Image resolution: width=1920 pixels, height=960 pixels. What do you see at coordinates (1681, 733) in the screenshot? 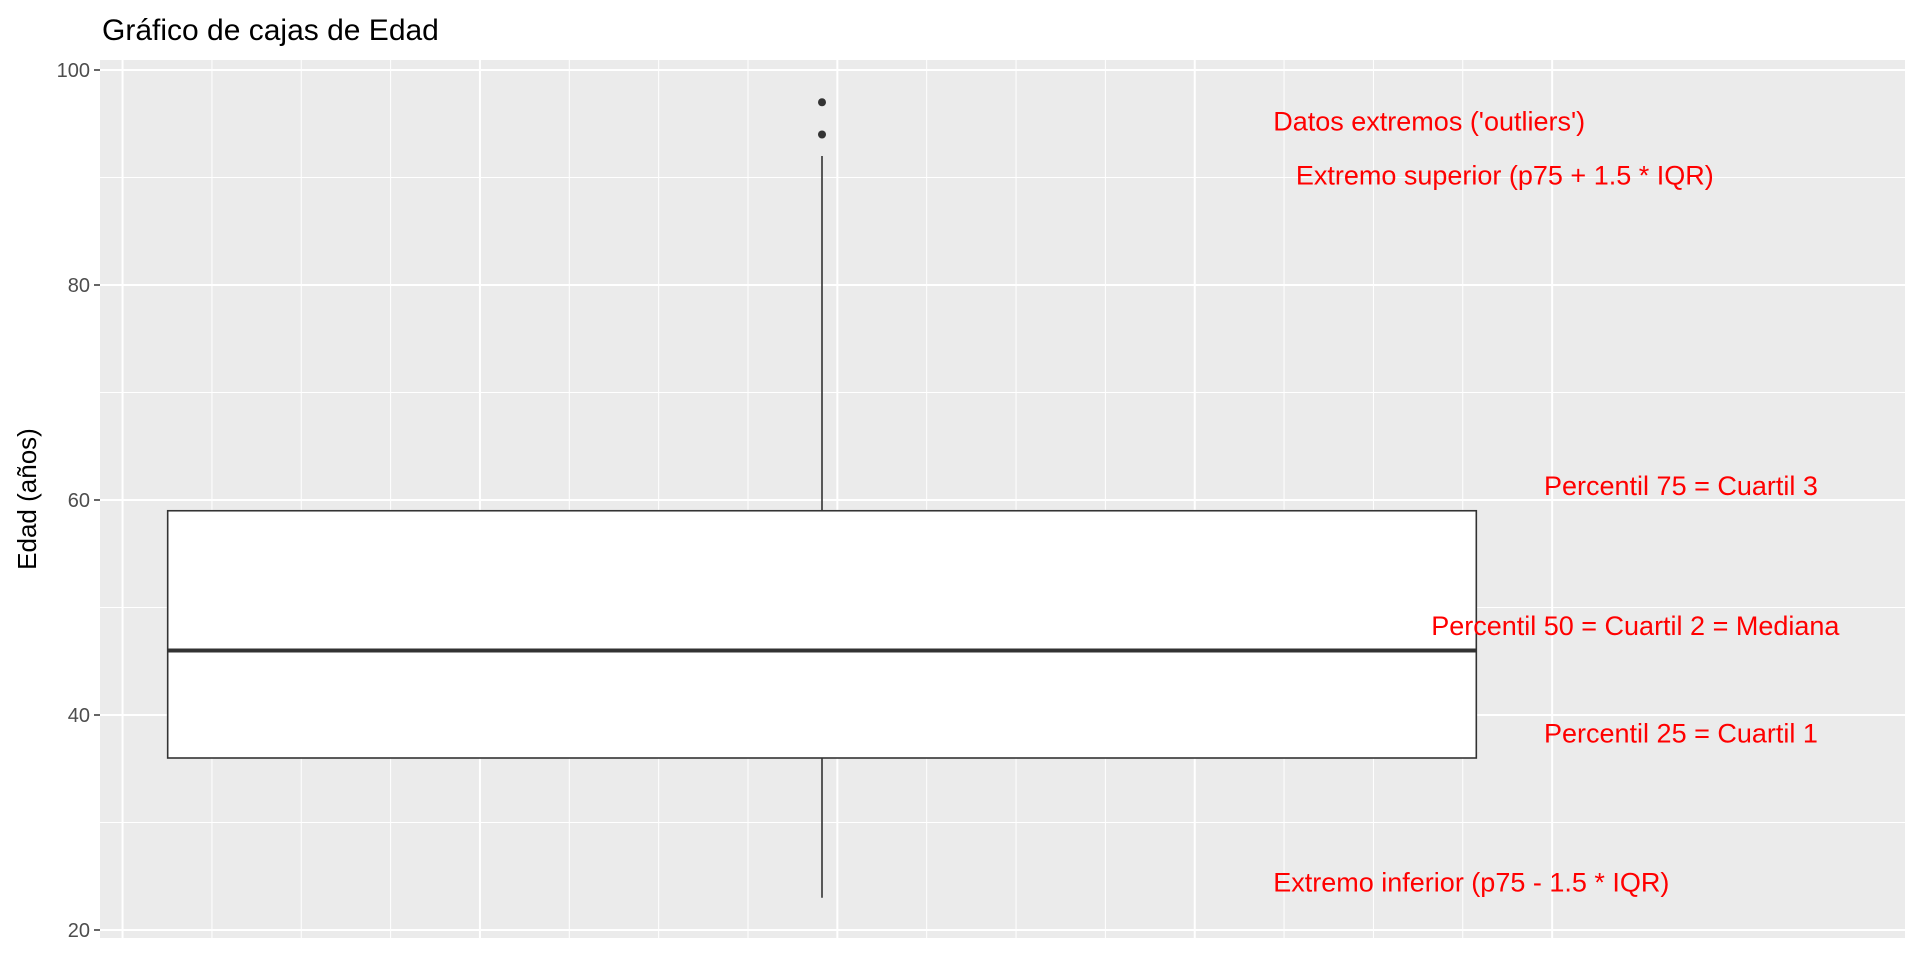
I see `annotation-label: Percentil 25 = Cuartil 1` at bounding box center [1681, 733].